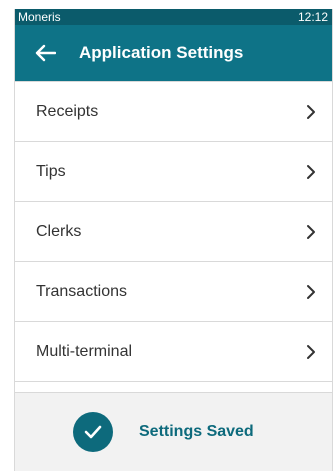 This screenshot has height=475, width=336. Describe the element at coordinates (173, 292) in the screenshot. I see `menu-item-transactions: Transactions` at that location.